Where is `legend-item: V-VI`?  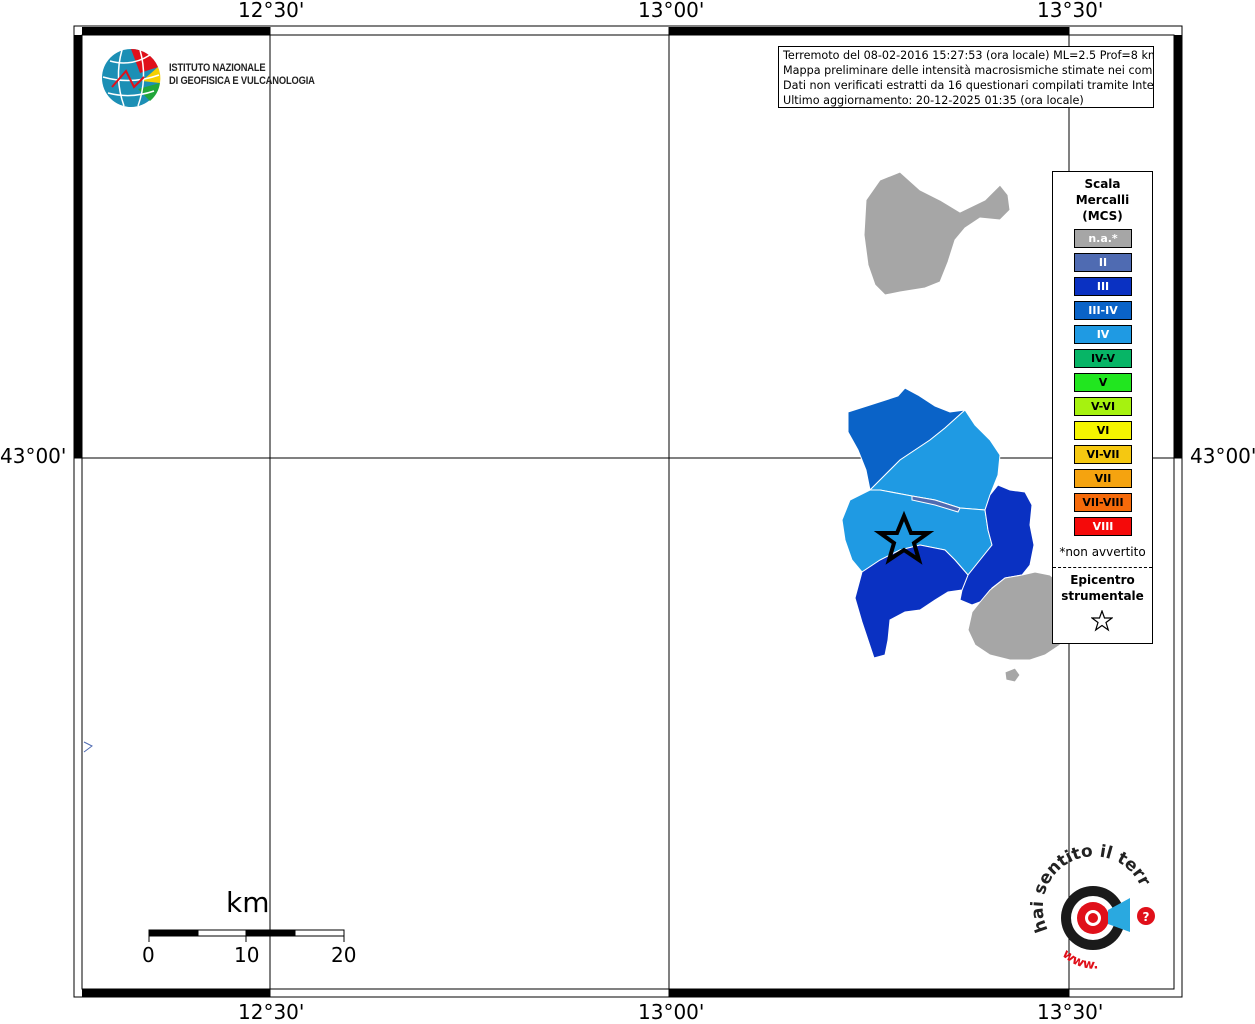
legend-item: V-VI is located at coordinates (1103, 406).